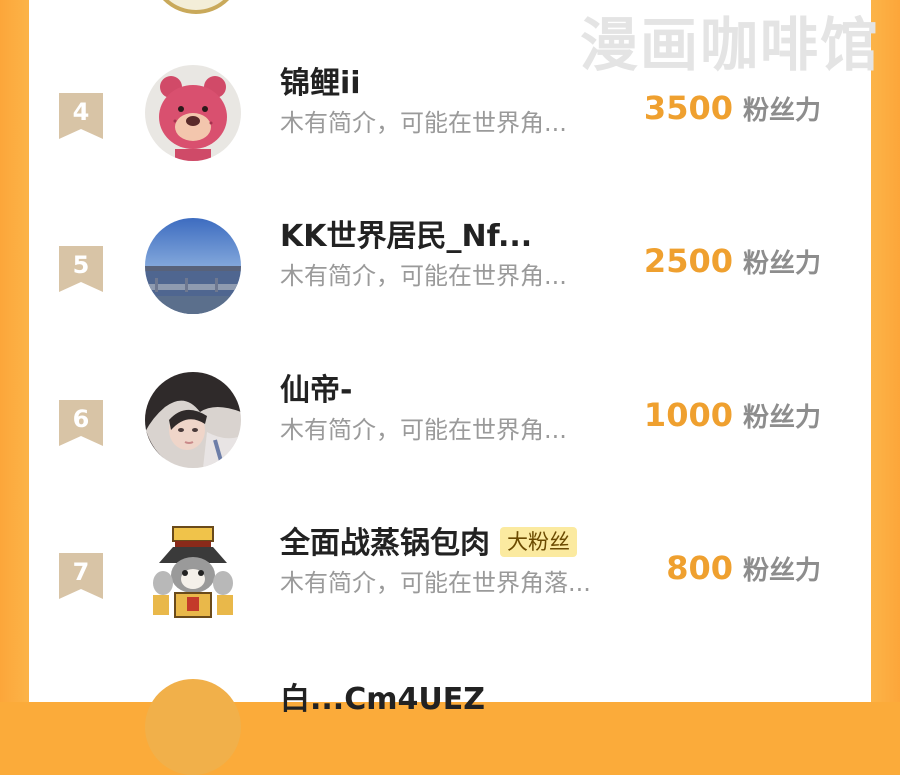  I want to click on rank-badge: 5, so click(81, 269).